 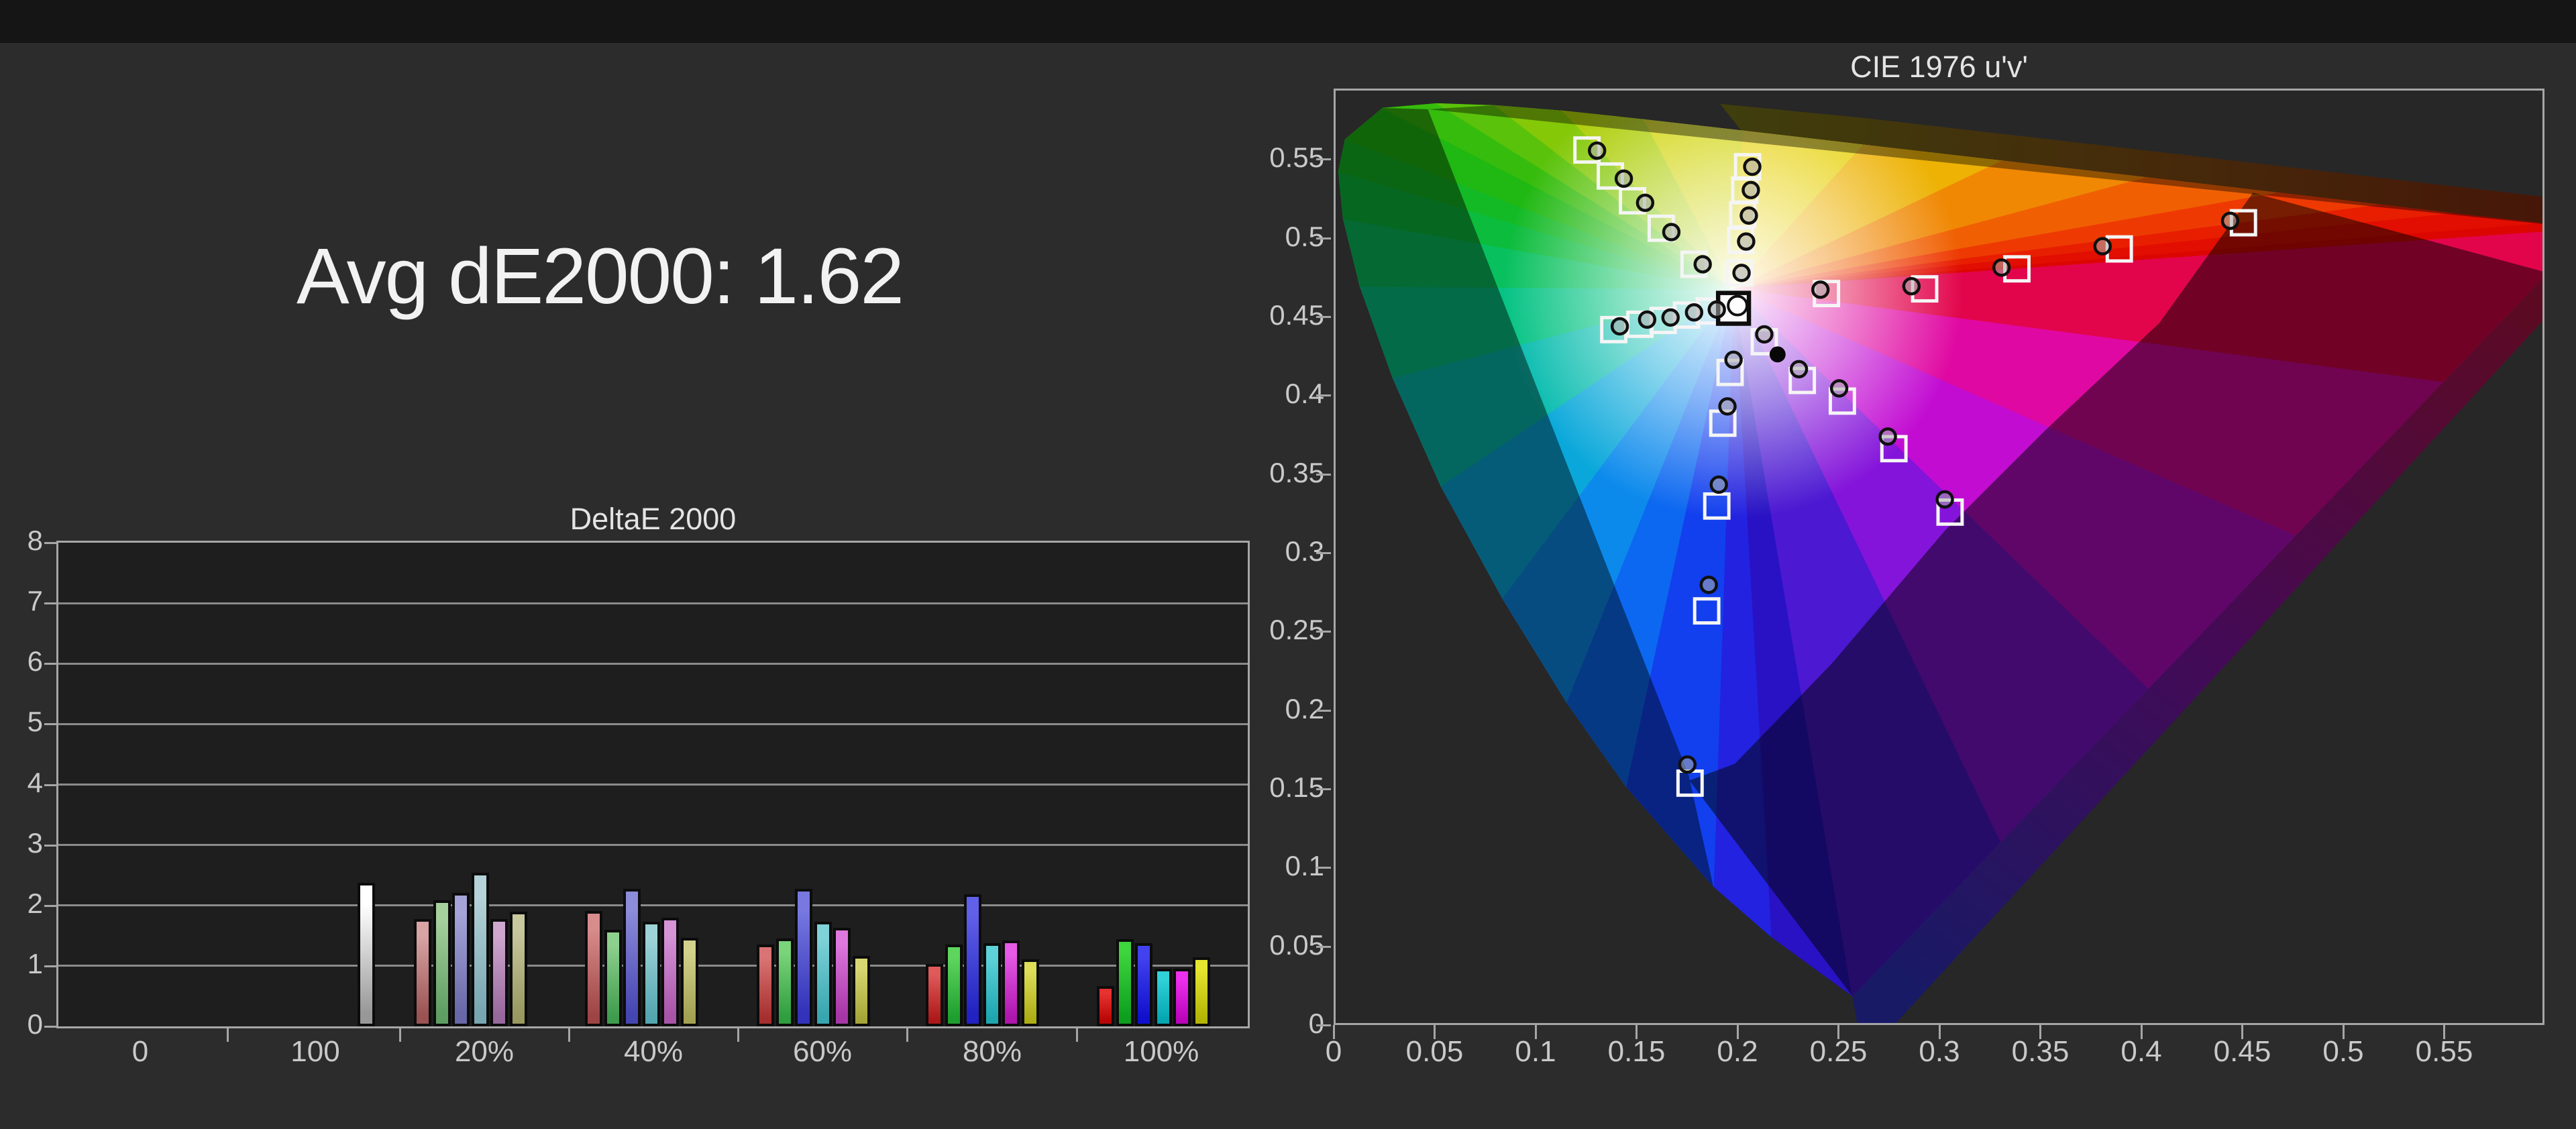 I want to click on cie-y-label-0.5: 0.5, so click(x=1304, y=236).